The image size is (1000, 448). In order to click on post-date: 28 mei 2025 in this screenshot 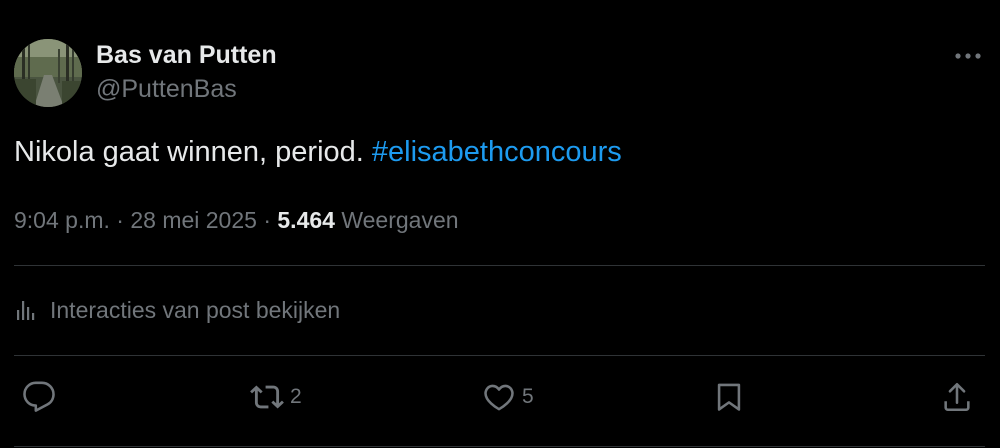, I will do `click(193, 220)`.